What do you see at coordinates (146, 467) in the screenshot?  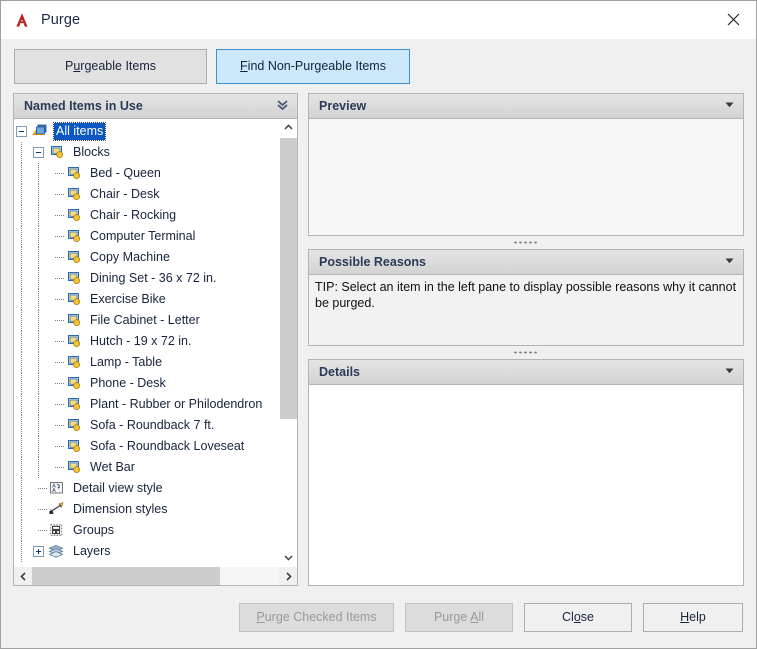 I see `tree-item: Wet Bar` at bounding box center [146, 467].